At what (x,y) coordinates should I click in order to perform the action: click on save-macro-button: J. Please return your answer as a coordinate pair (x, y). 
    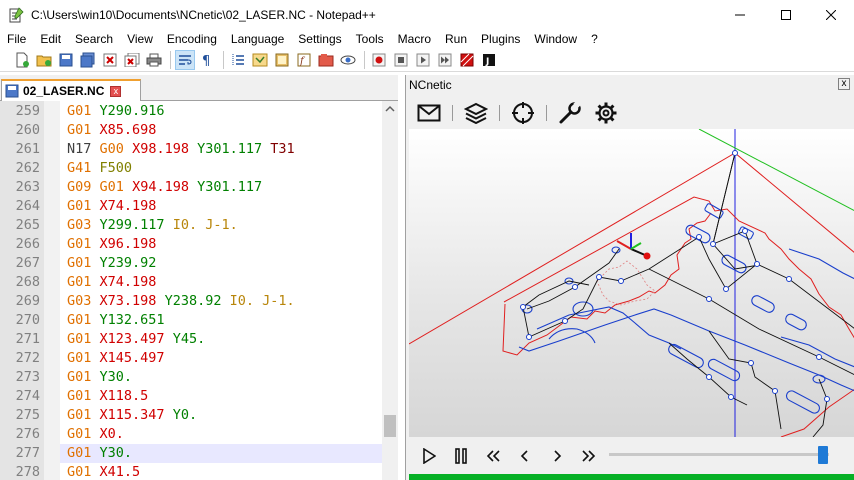
    Looking at the image, I should click on (489, 60).